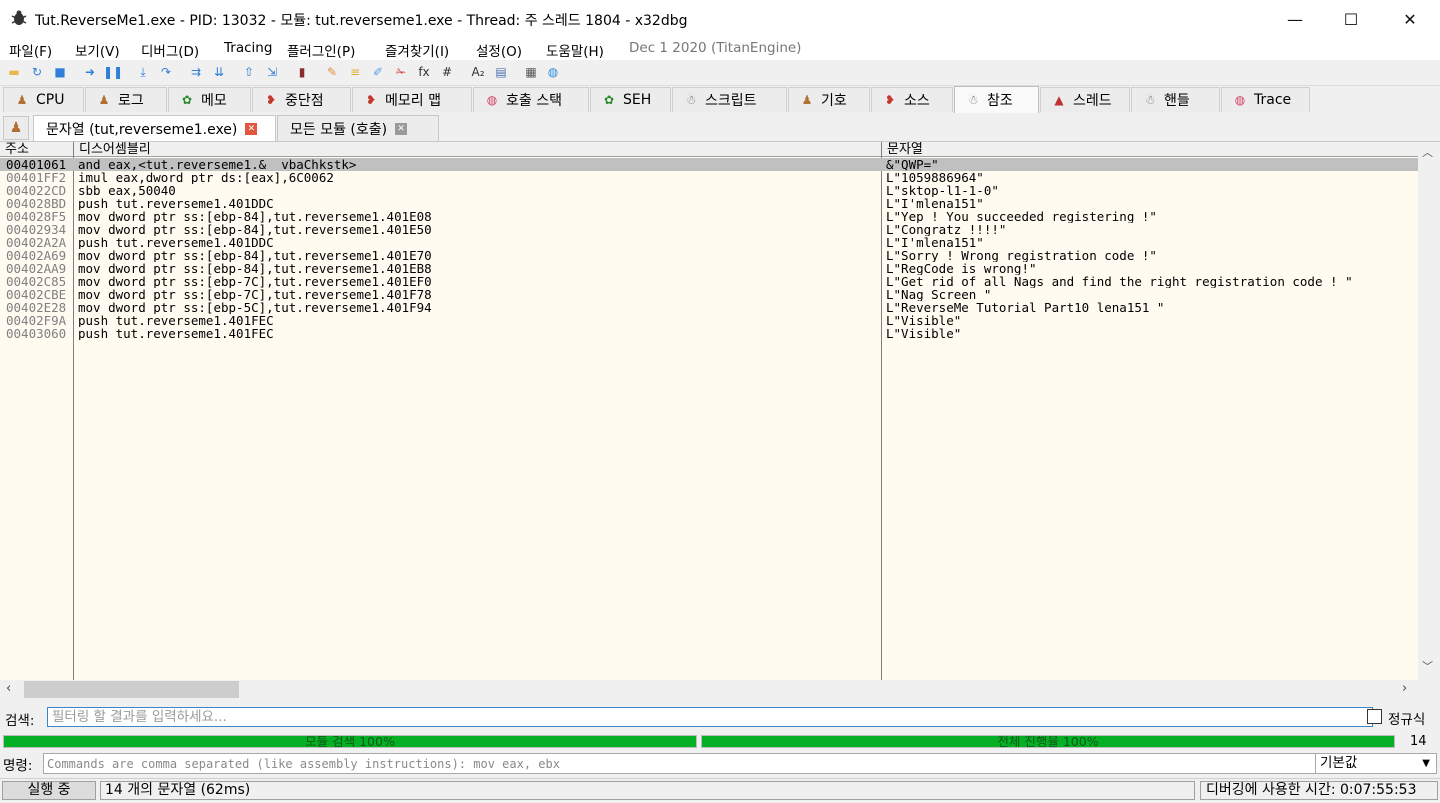 This screenshot has width=1440, height=803. I want to click on functions-icon: fx, so click(424, 72).